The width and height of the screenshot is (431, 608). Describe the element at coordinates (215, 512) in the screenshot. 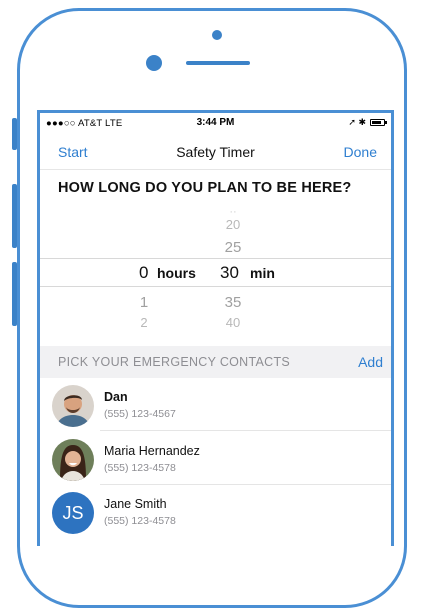

I see `contact-row-jane: JS Jane Smith (555) 123-4578` at that location.